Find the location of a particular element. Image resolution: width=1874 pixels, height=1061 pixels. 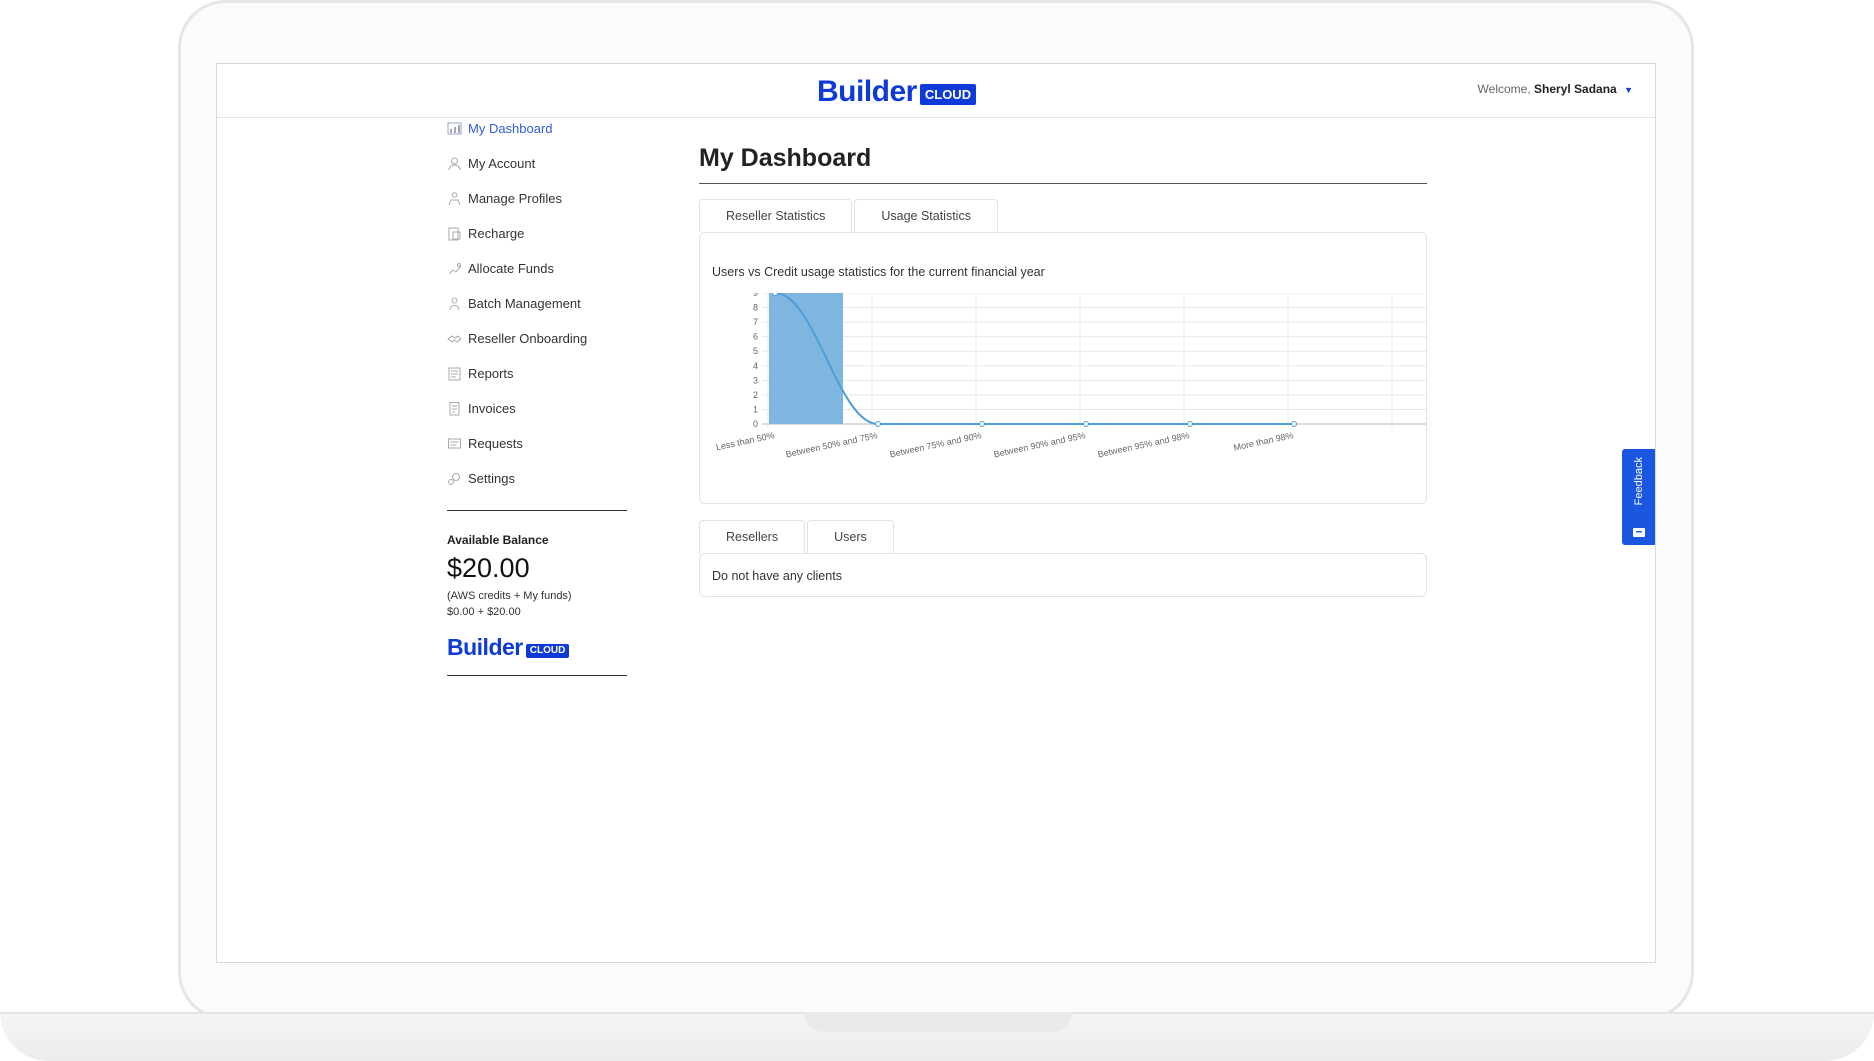

sidebar-item-label: Requests is located at coordinates (495, 443).